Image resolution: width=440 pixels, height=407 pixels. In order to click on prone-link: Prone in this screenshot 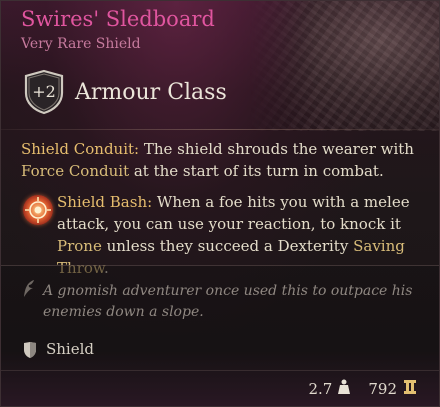, I will do `click(79, 246)`.